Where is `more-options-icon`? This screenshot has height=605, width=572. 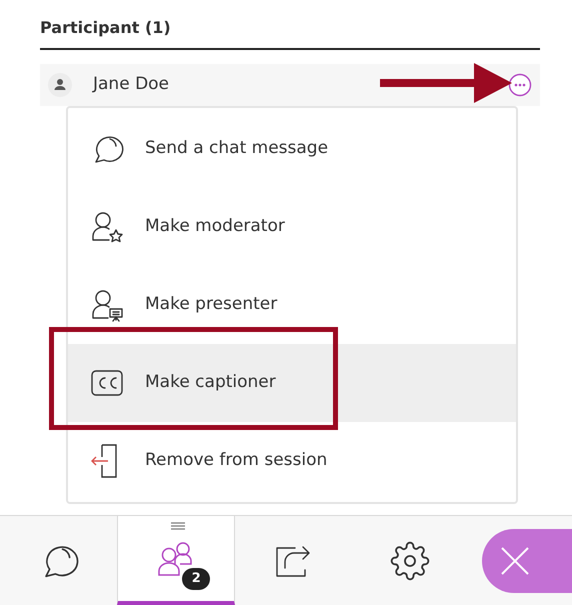
more-options-icon is located at coordinates (520, 85).